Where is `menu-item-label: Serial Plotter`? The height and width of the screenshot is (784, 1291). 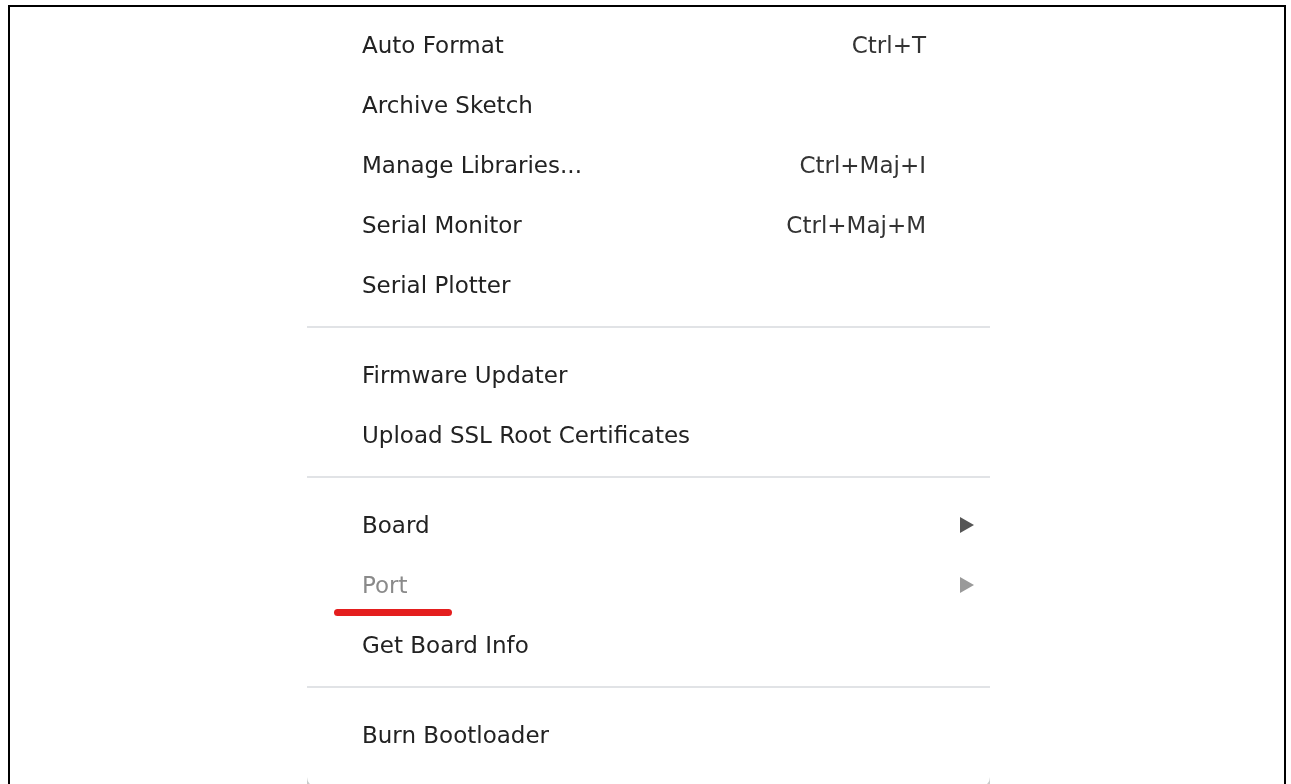
menu-item-label: Serial Plotter is located at coordinates (436, 285).